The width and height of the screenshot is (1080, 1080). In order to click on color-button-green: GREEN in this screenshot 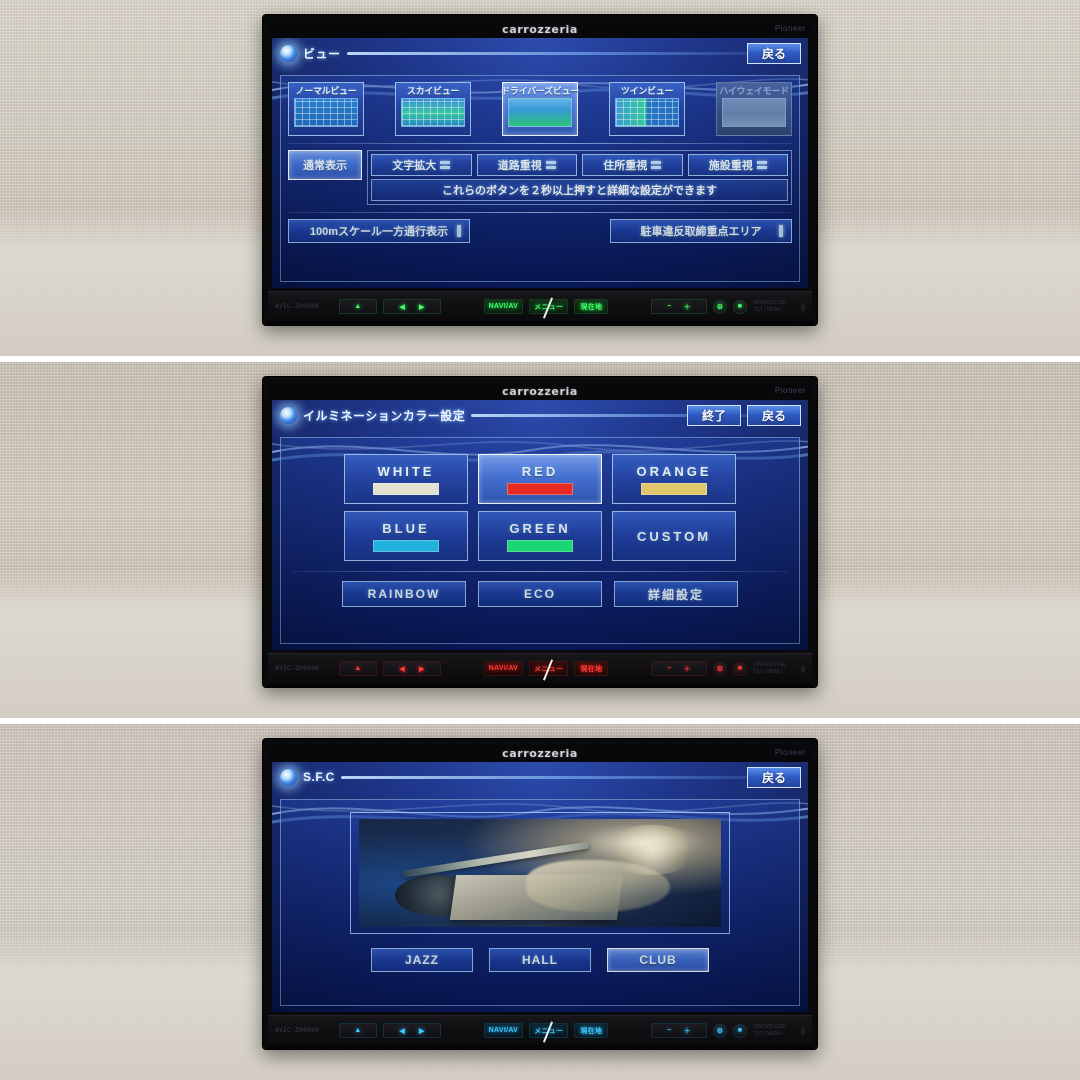, I will do `click(540, 536)`.